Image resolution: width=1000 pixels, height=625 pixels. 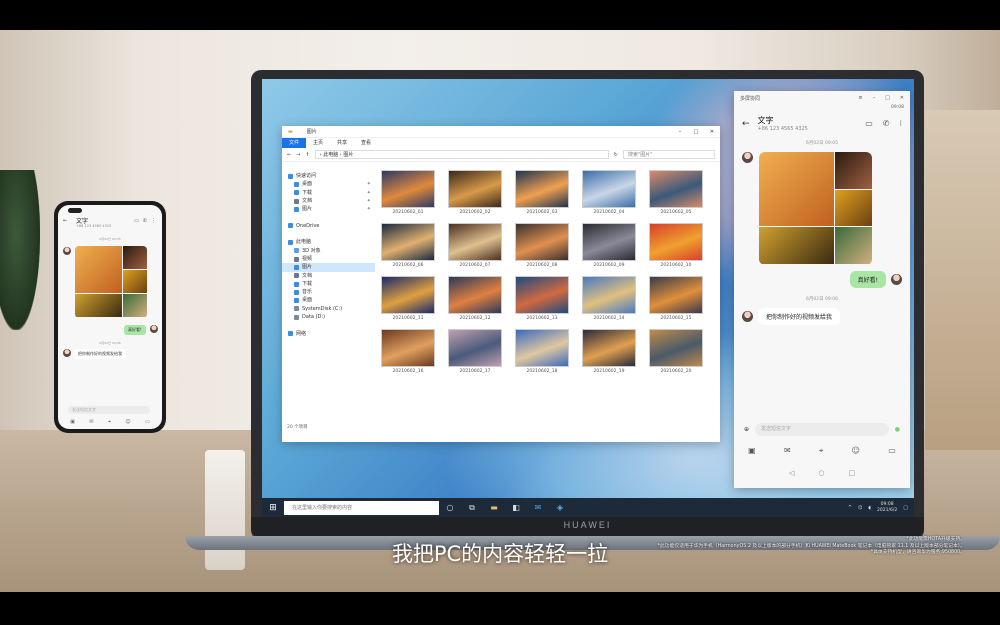 I want to click on ribbon-tab-file: 文件, so click(x=294, y=143).